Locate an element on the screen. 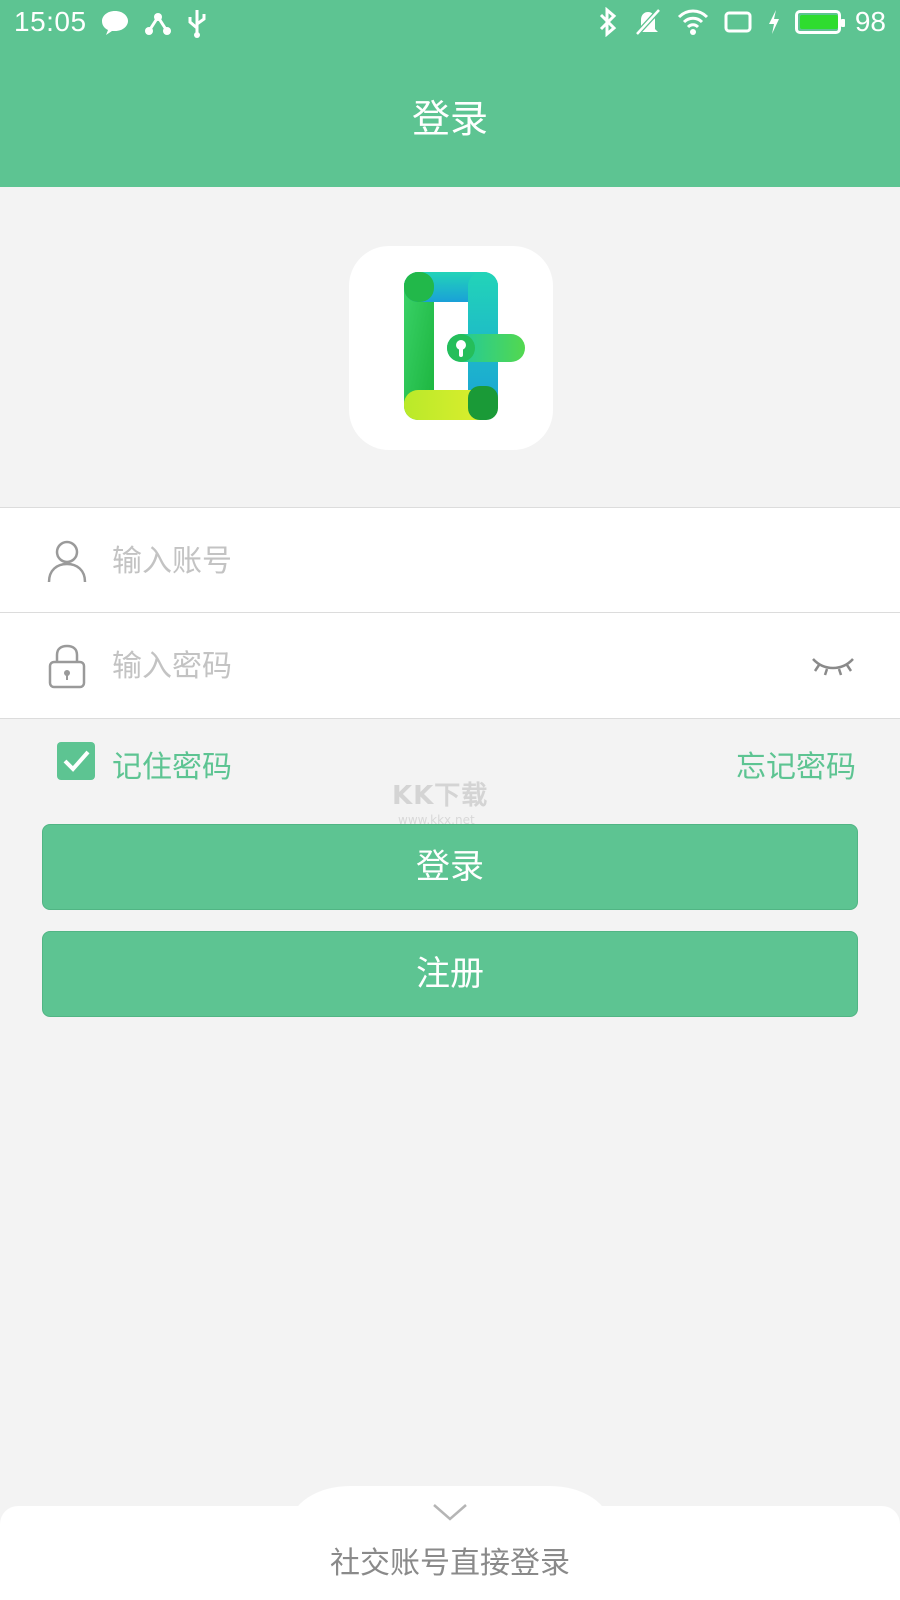  forgot-password-link: 忘记密码 is located at coordinates (796, 764).